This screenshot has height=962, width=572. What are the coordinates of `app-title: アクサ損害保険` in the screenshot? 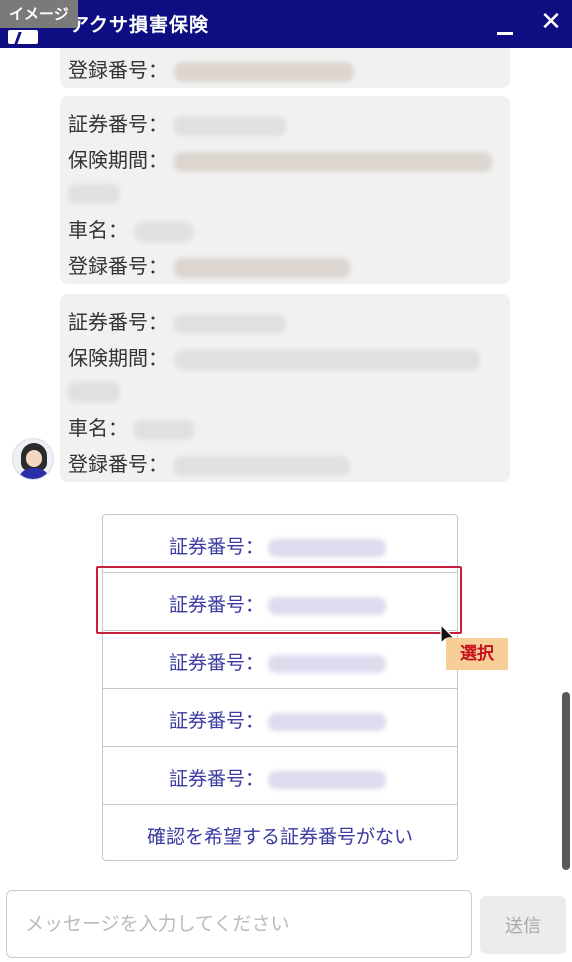 It's located at (140, 25).